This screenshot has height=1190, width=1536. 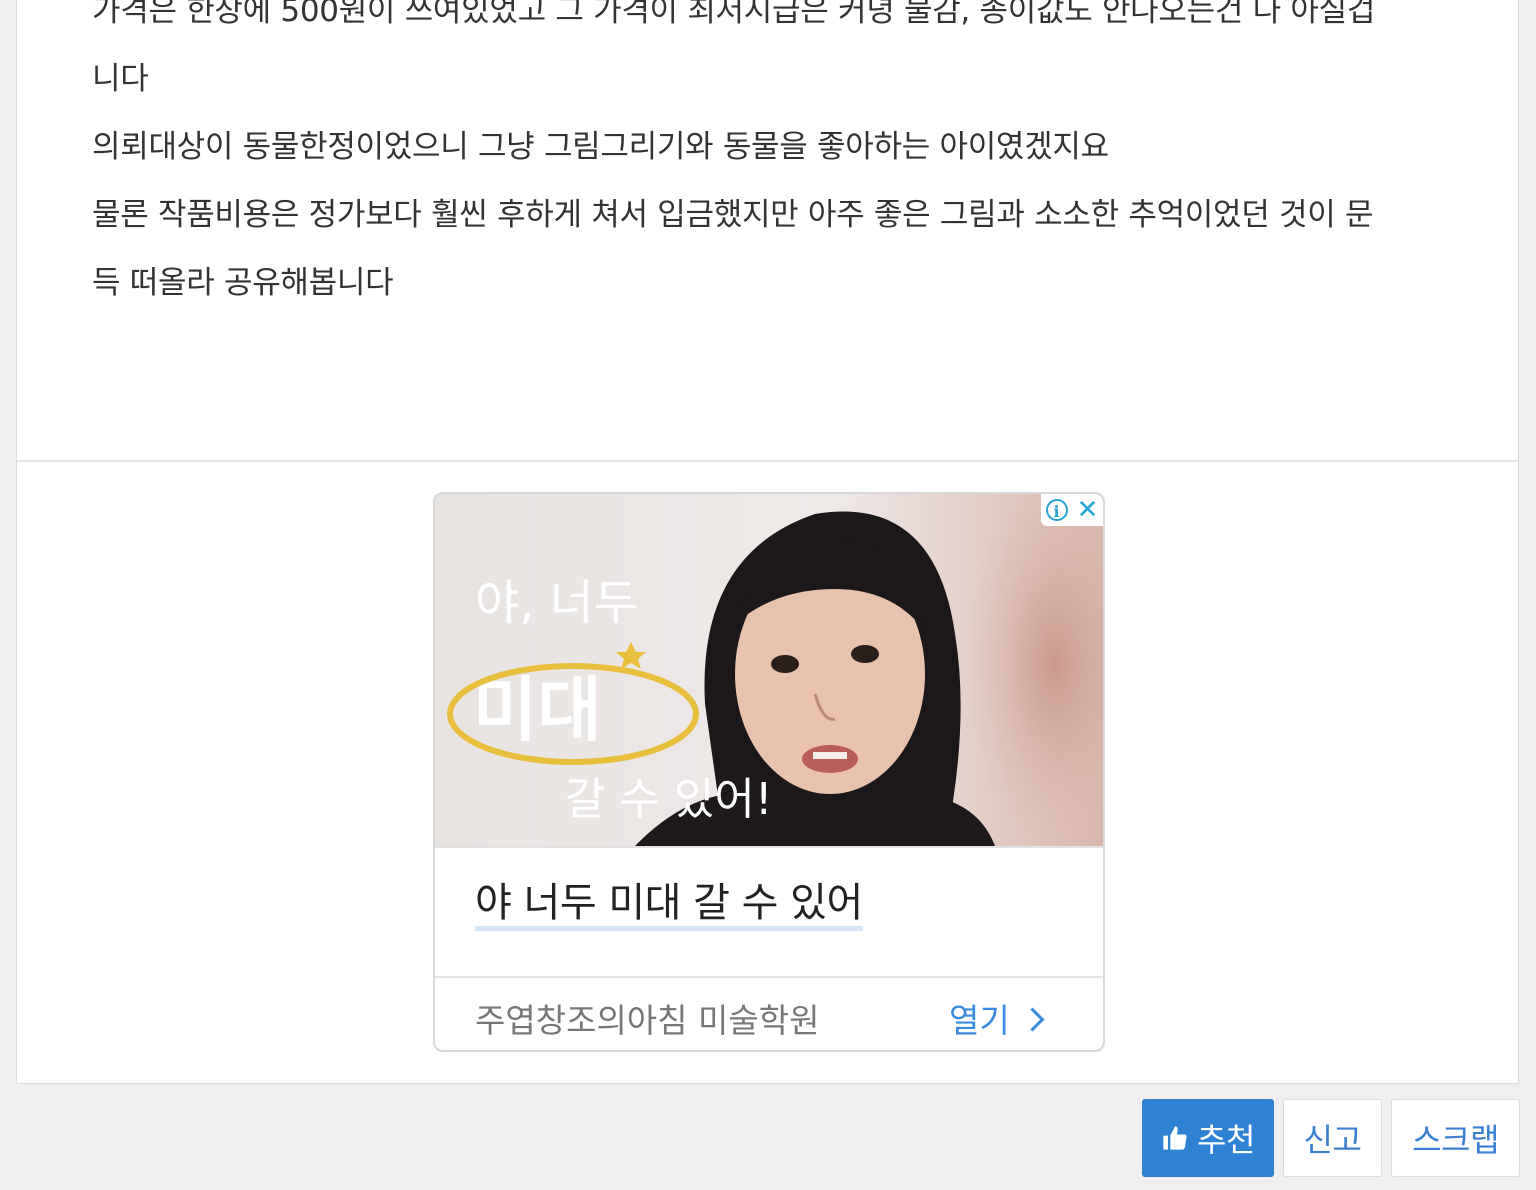 What do you see at coordinates (600, 147) in the screenshot?
I see `article-line: 의뢰대상이 동물한정이었으니 그냥 그림그리기와 동물을 좋아하는 아이였겠지요` at bounding box center [600, 147].